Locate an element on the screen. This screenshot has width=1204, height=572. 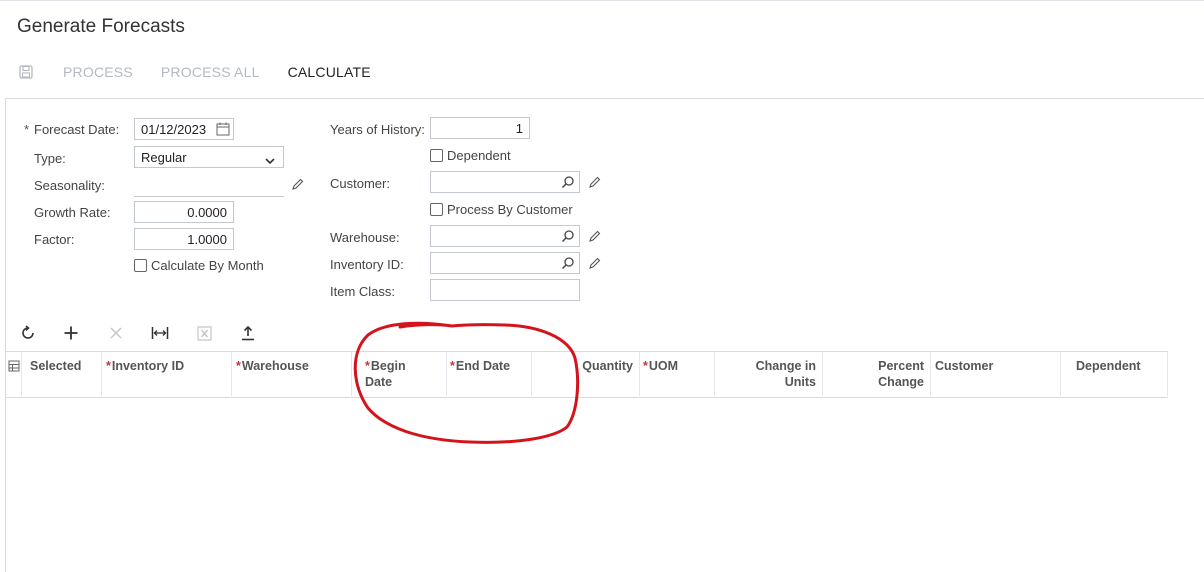
calculate-button: CALCULATE is located at coordinates (329, 72).